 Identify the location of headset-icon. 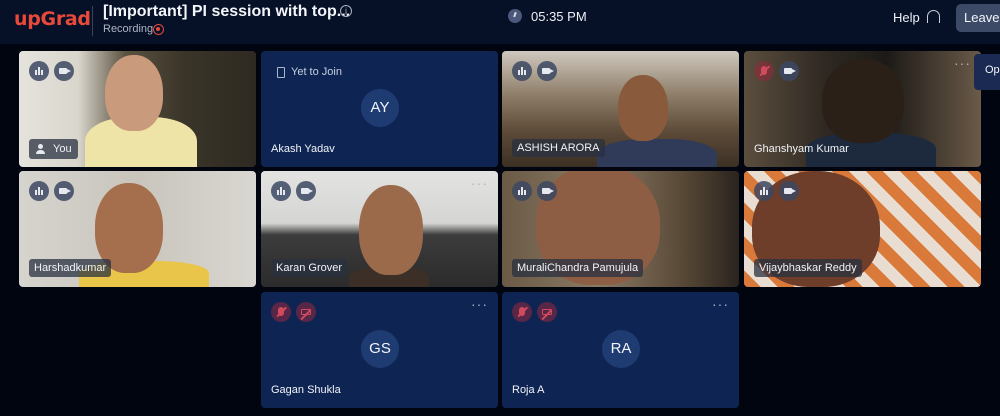
(933, 16).